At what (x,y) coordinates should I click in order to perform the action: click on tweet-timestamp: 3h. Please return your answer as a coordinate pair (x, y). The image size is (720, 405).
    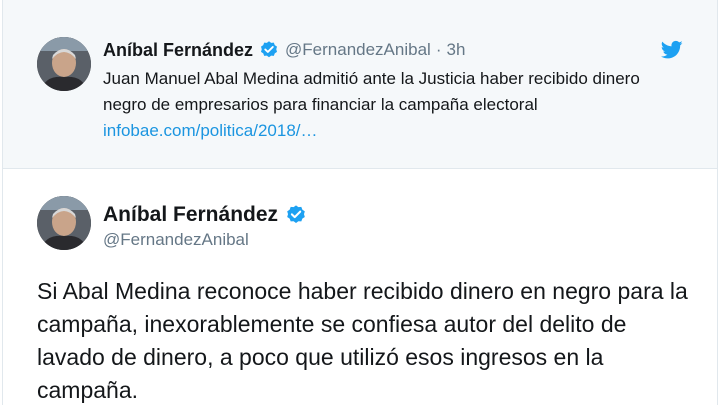
    Looking at the image, I should click on (456, 50).